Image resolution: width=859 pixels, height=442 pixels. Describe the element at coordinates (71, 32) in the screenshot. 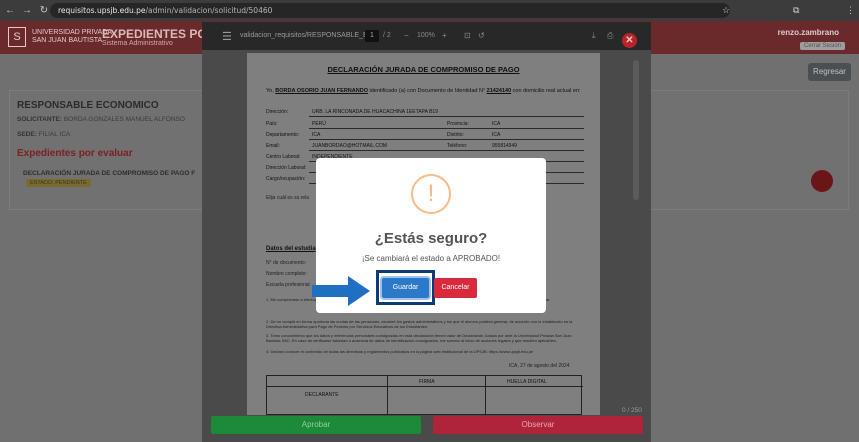

I see `logo-line-1: UNIVERSIDAD PRIVADA` at that location.